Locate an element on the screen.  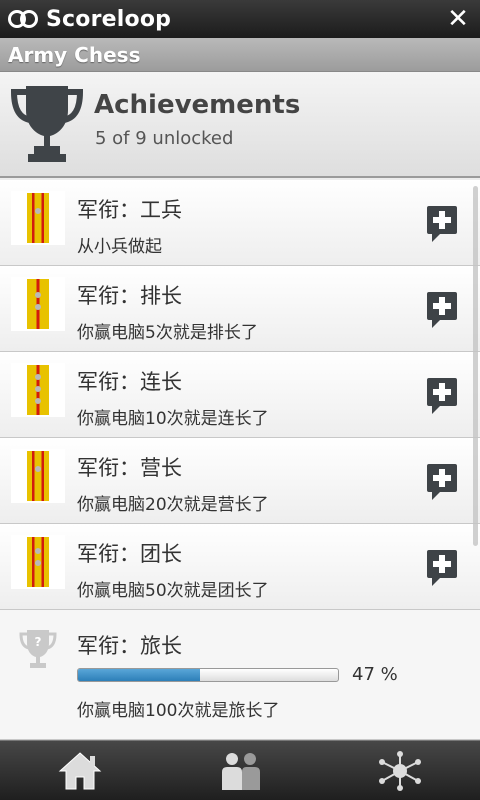
achievement-title: 军衔：工兵 is located at coordinates (129, 210).